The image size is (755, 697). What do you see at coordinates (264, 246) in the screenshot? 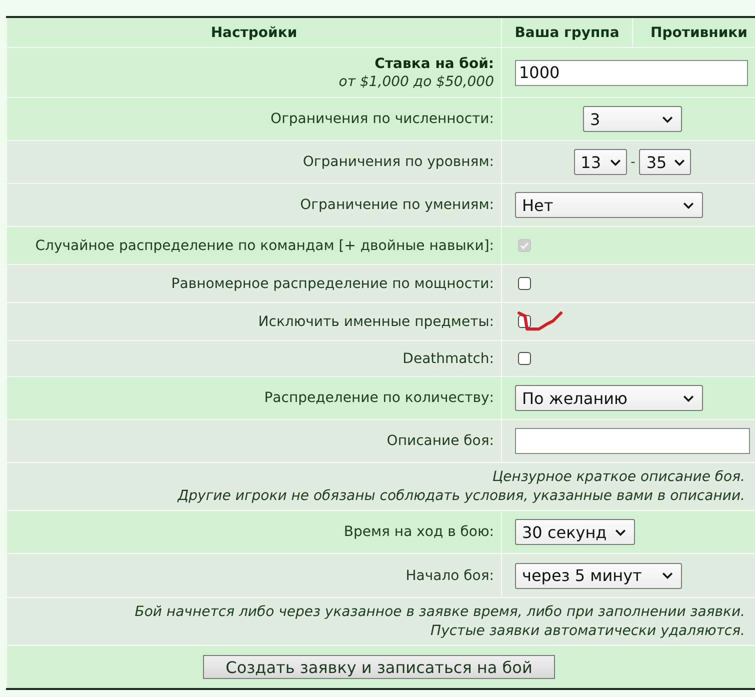
I see `field-label: Случайное распределение по командам [+ двойные навыки]:` at bounding box center [264, 246].